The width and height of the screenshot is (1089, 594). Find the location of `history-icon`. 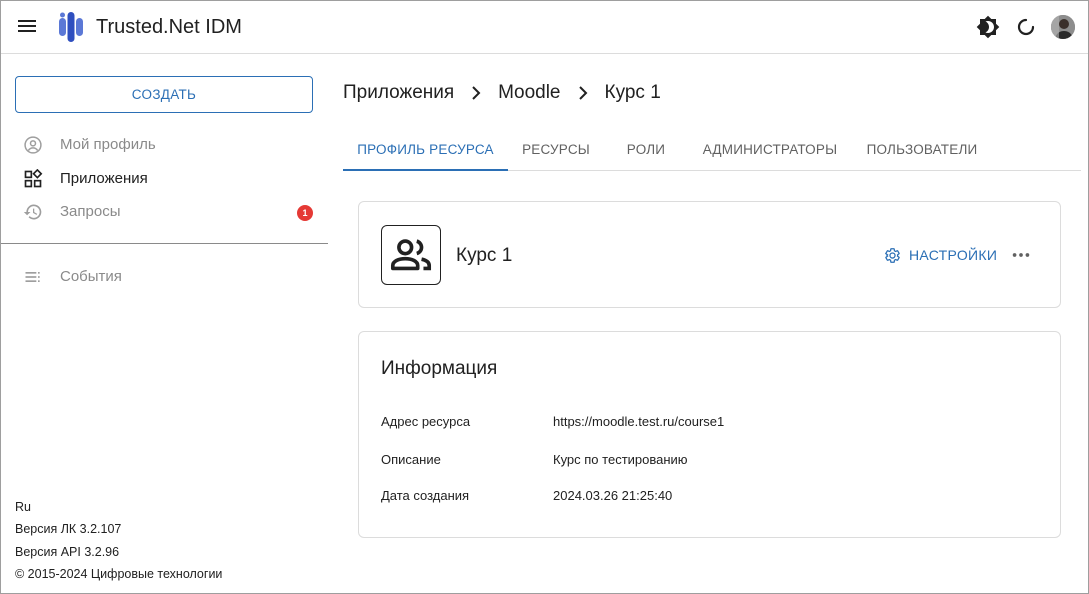

history-icon is located at coordinates (32, 212).